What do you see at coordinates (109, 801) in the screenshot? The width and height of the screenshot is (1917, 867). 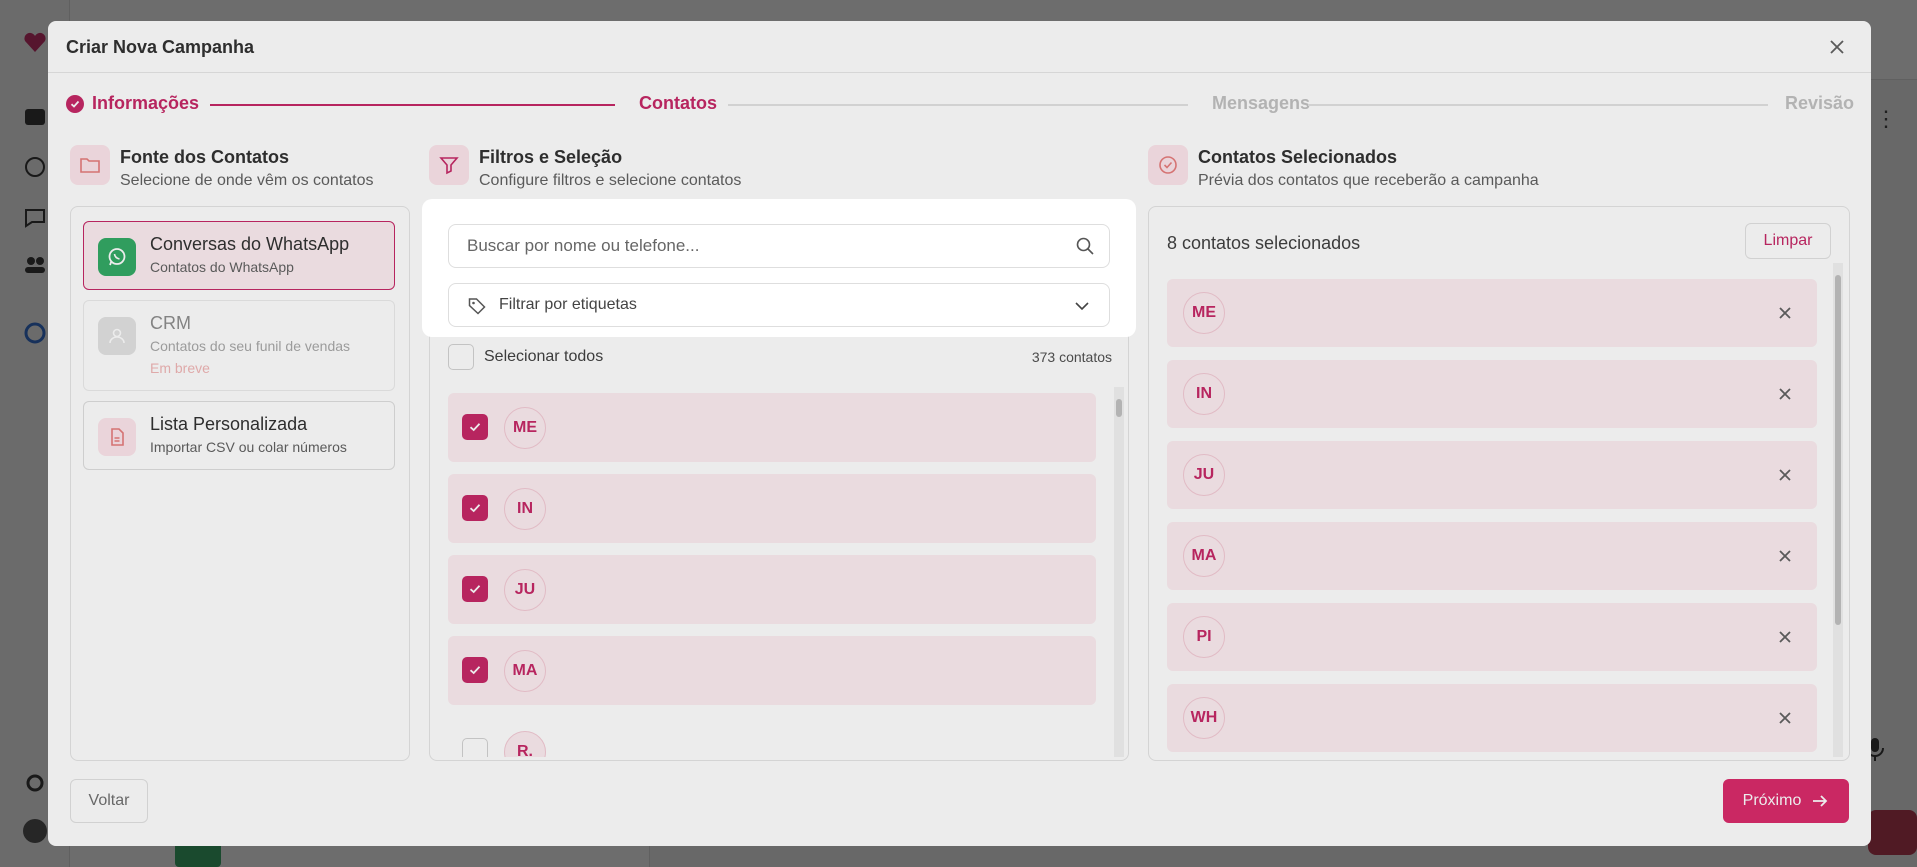 I see `back-button: Voltar` at bounding box center [109, 801].